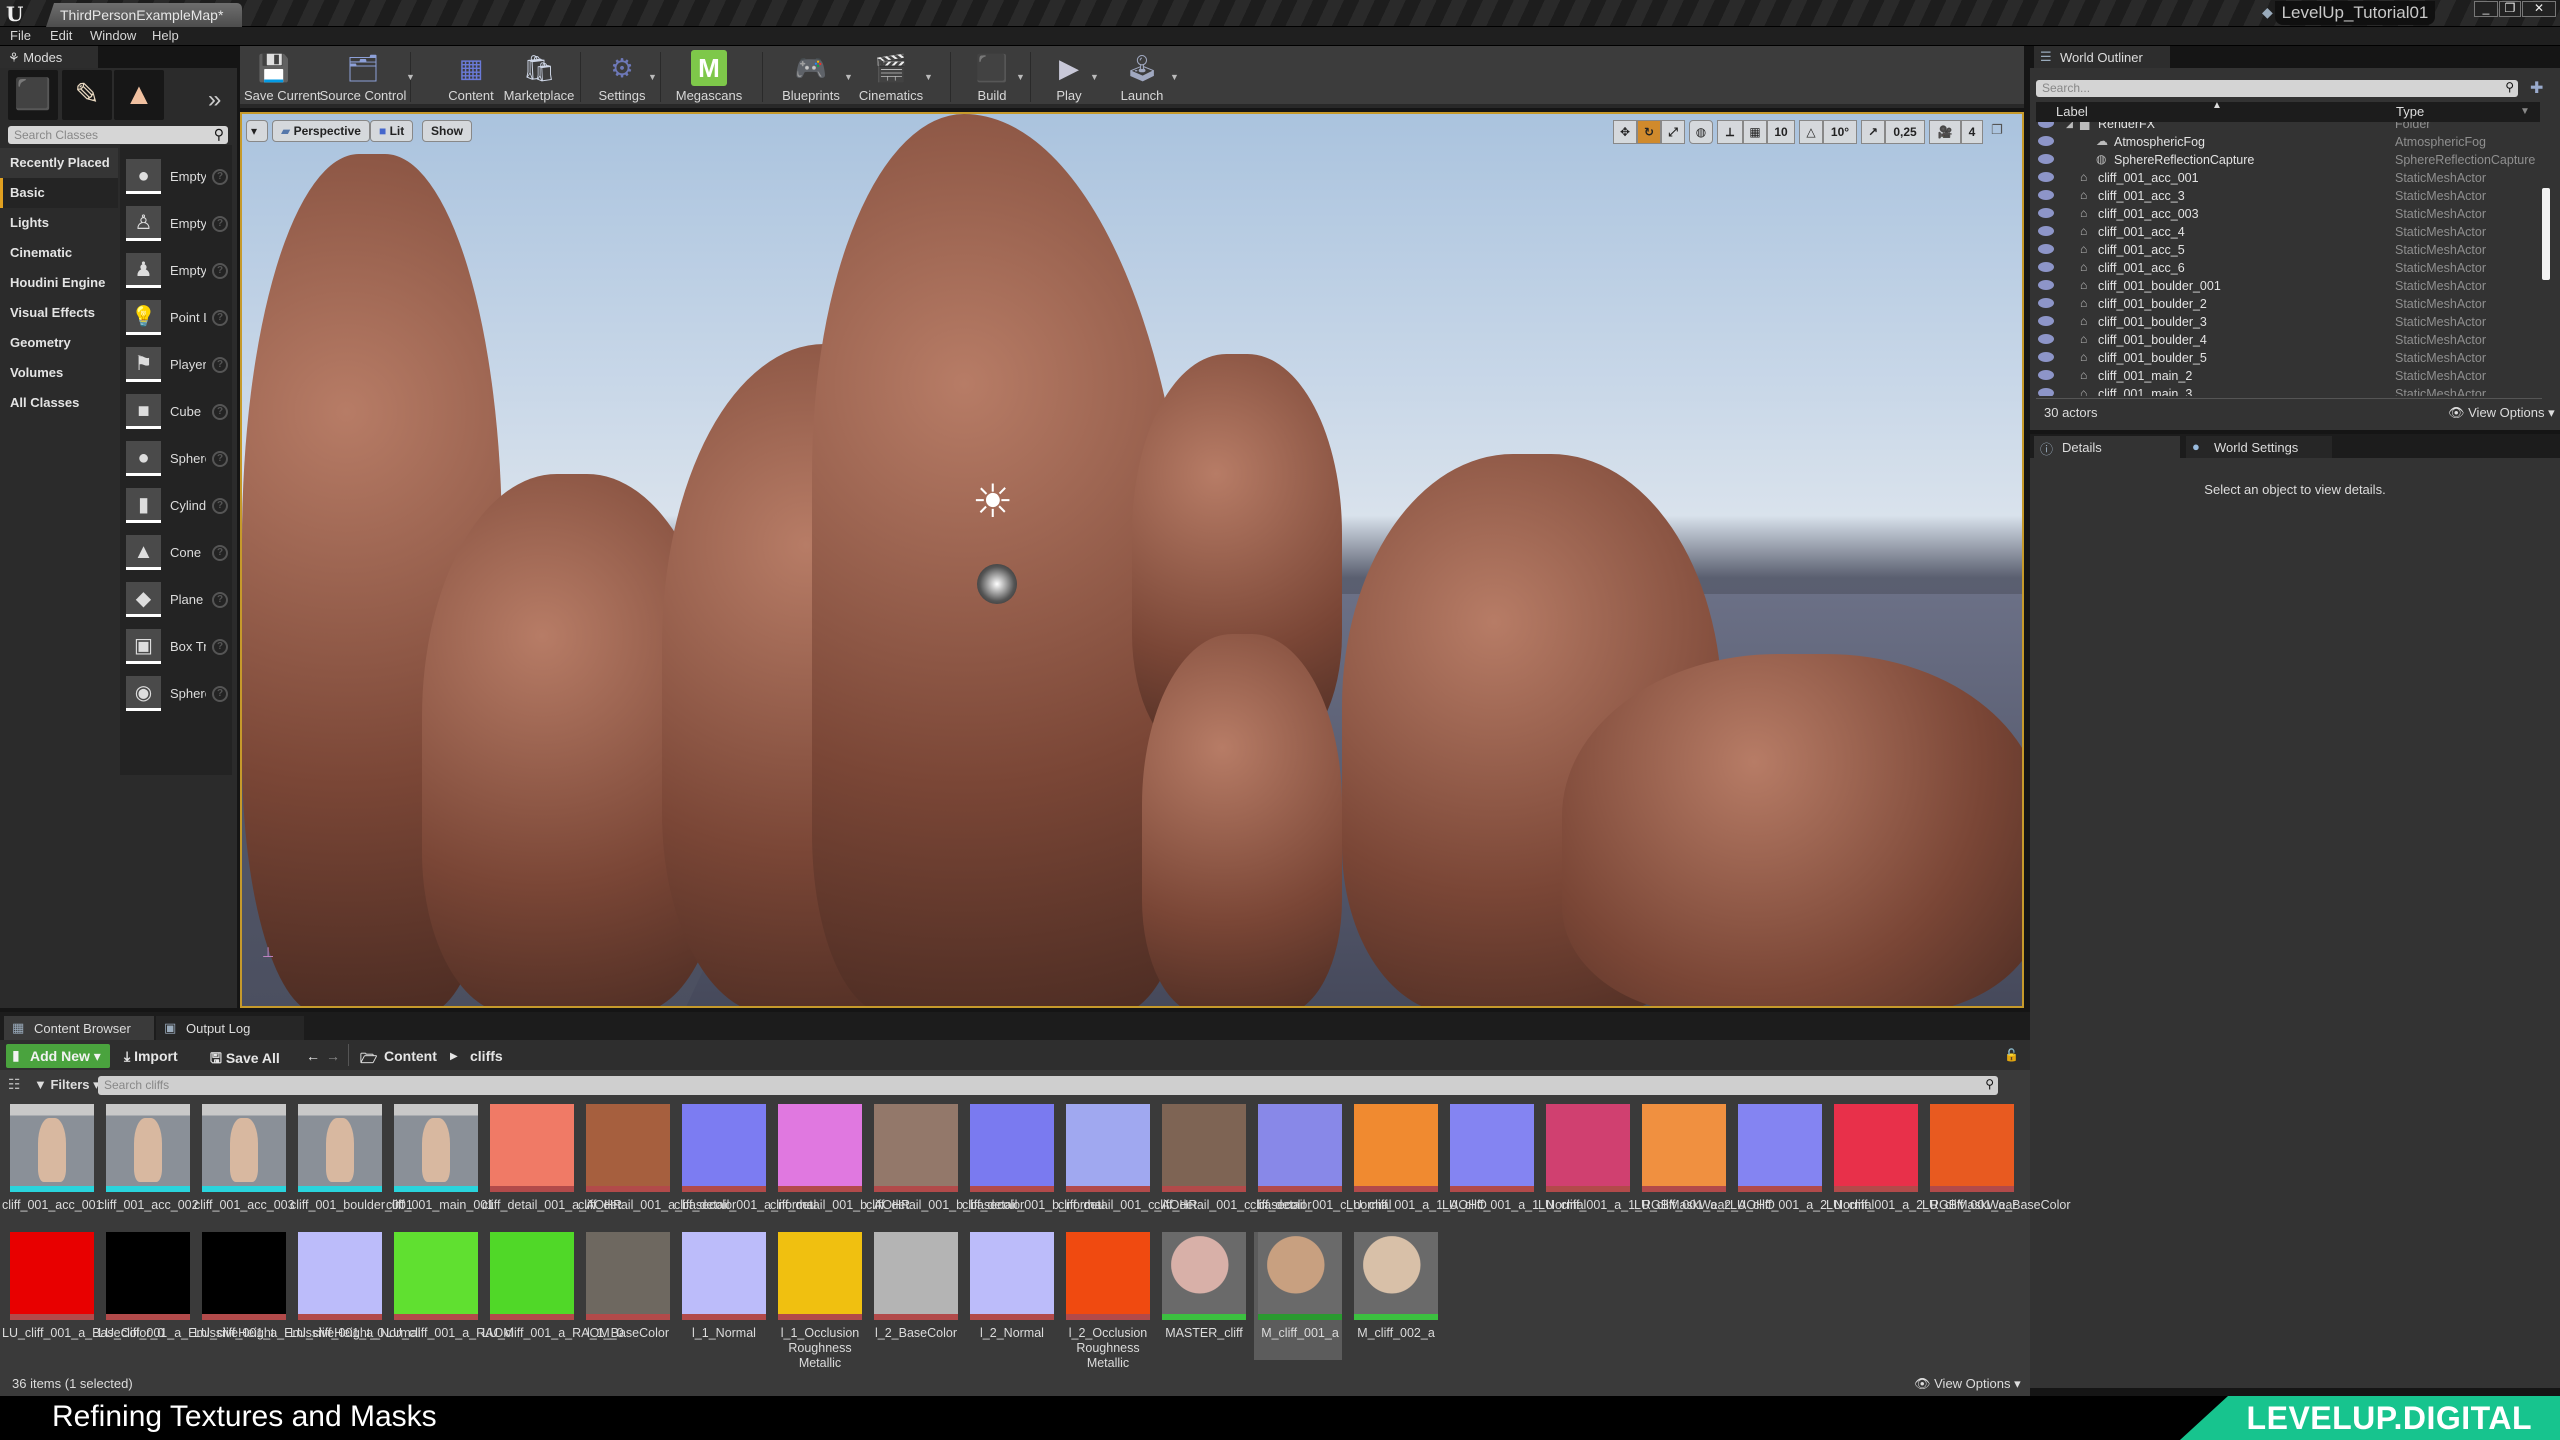  Describe the element at coordinates (1094, 77) in the screenshot. I see `play-dropdown-icon: ▼` at that location.